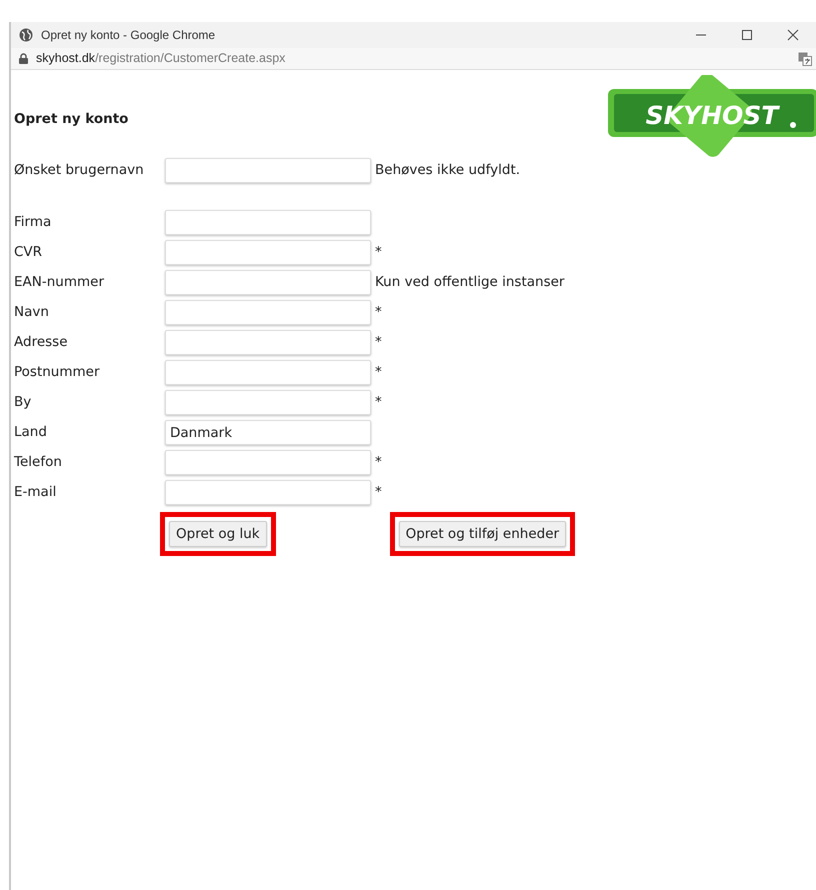 This screenshot has width=816, height=890. Describe the element at coordinates (31, 432) in the screenshot. I see `field-label: Land` at that location.